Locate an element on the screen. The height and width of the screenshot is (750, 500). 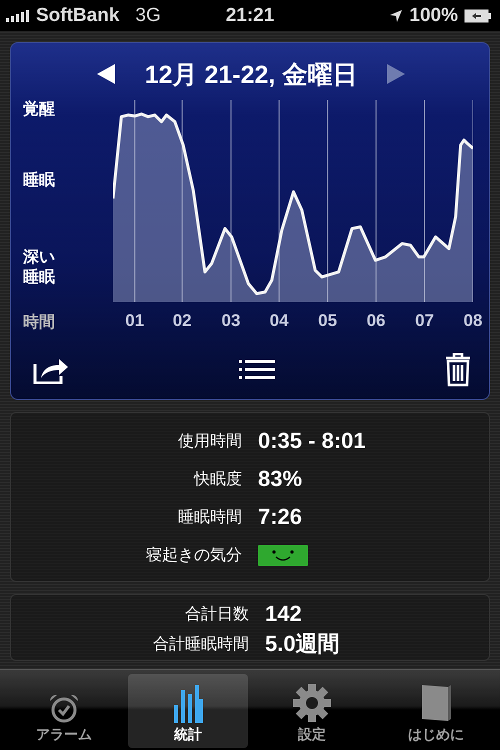
stat-value: 83% is located at coordinates (280, 479).